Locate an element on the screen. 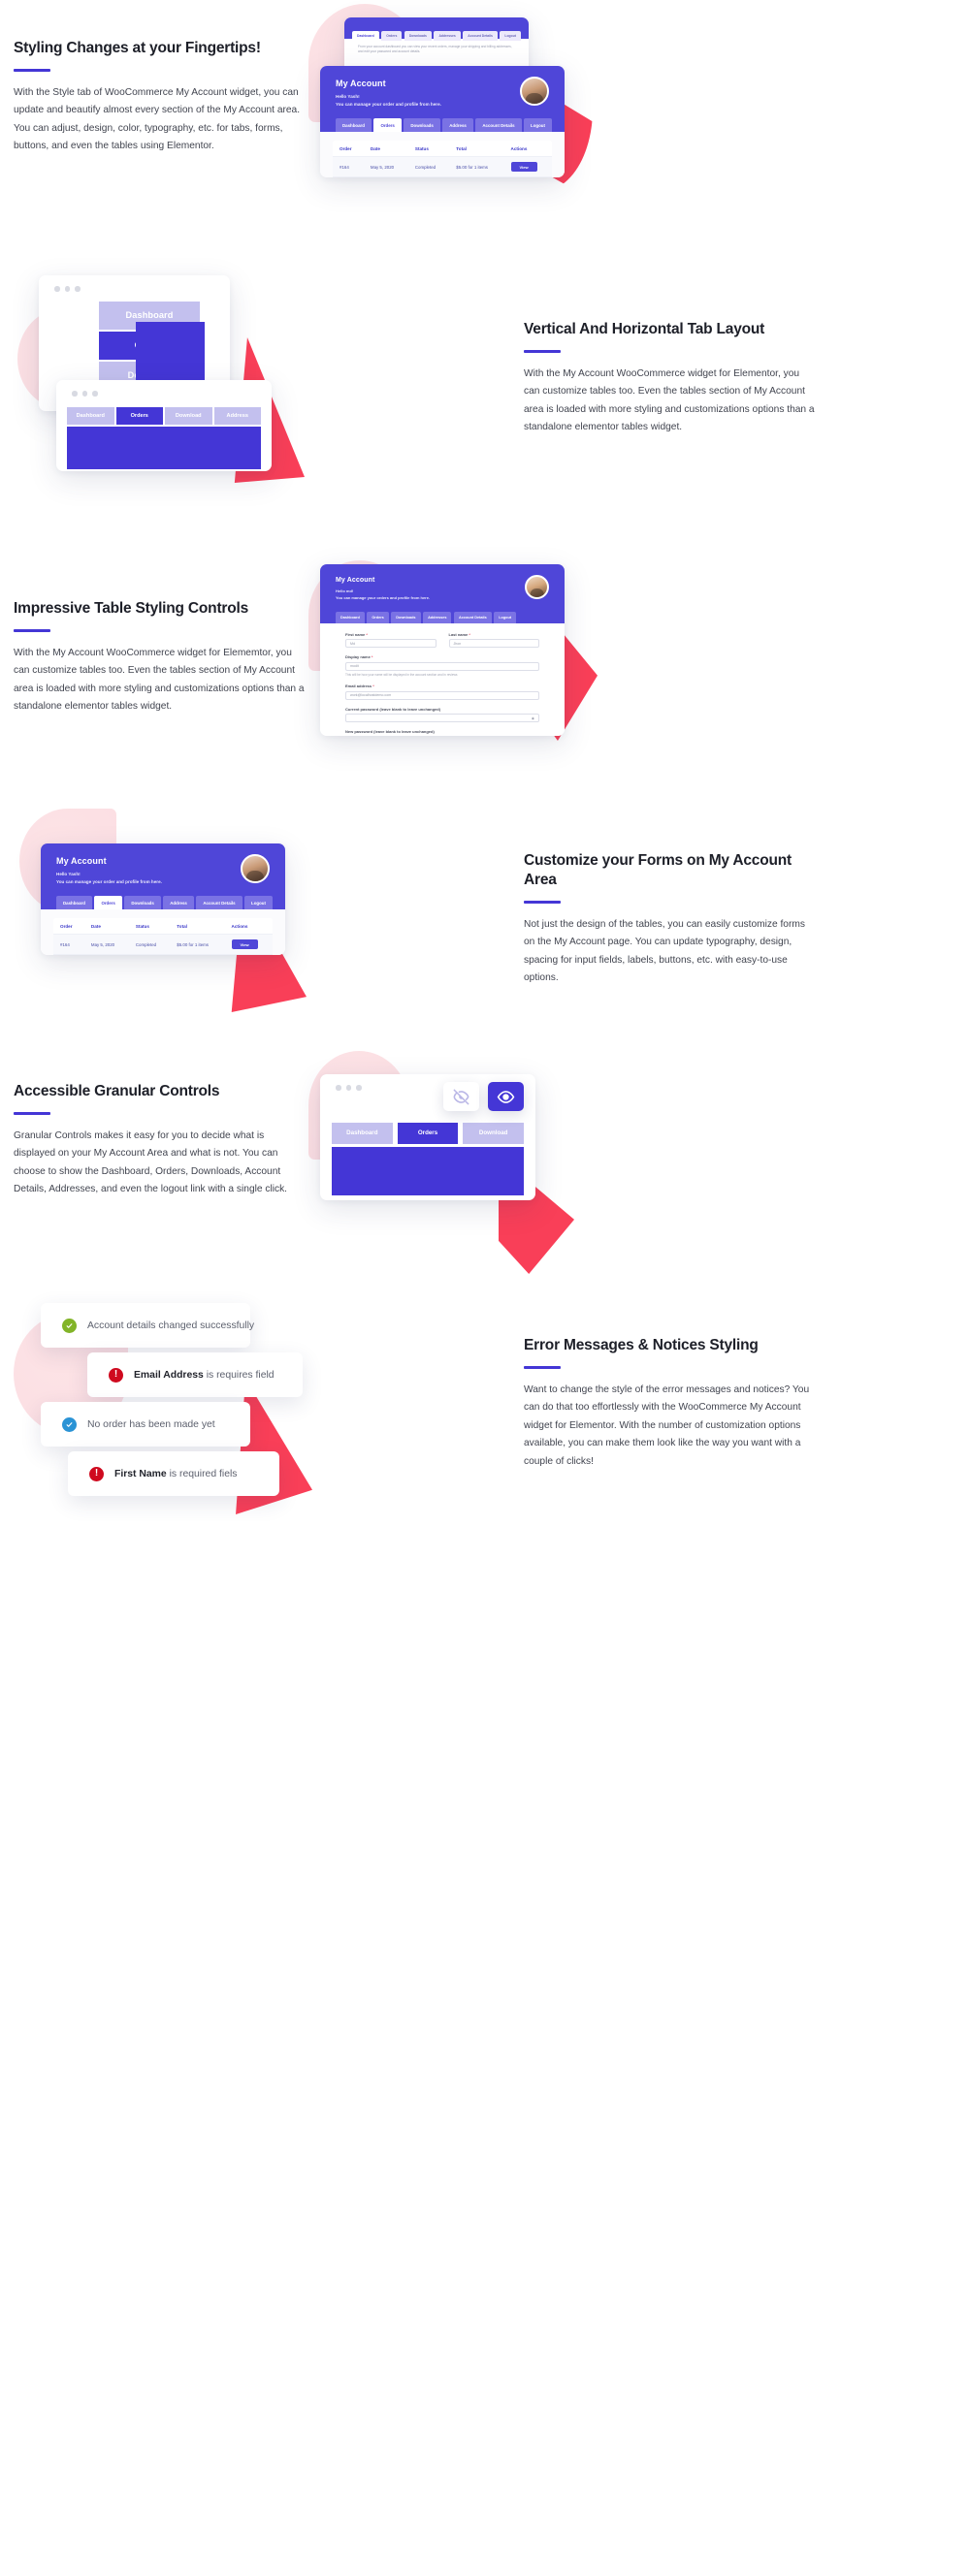  eye-off-icon is located at coordinates (461, 1096).